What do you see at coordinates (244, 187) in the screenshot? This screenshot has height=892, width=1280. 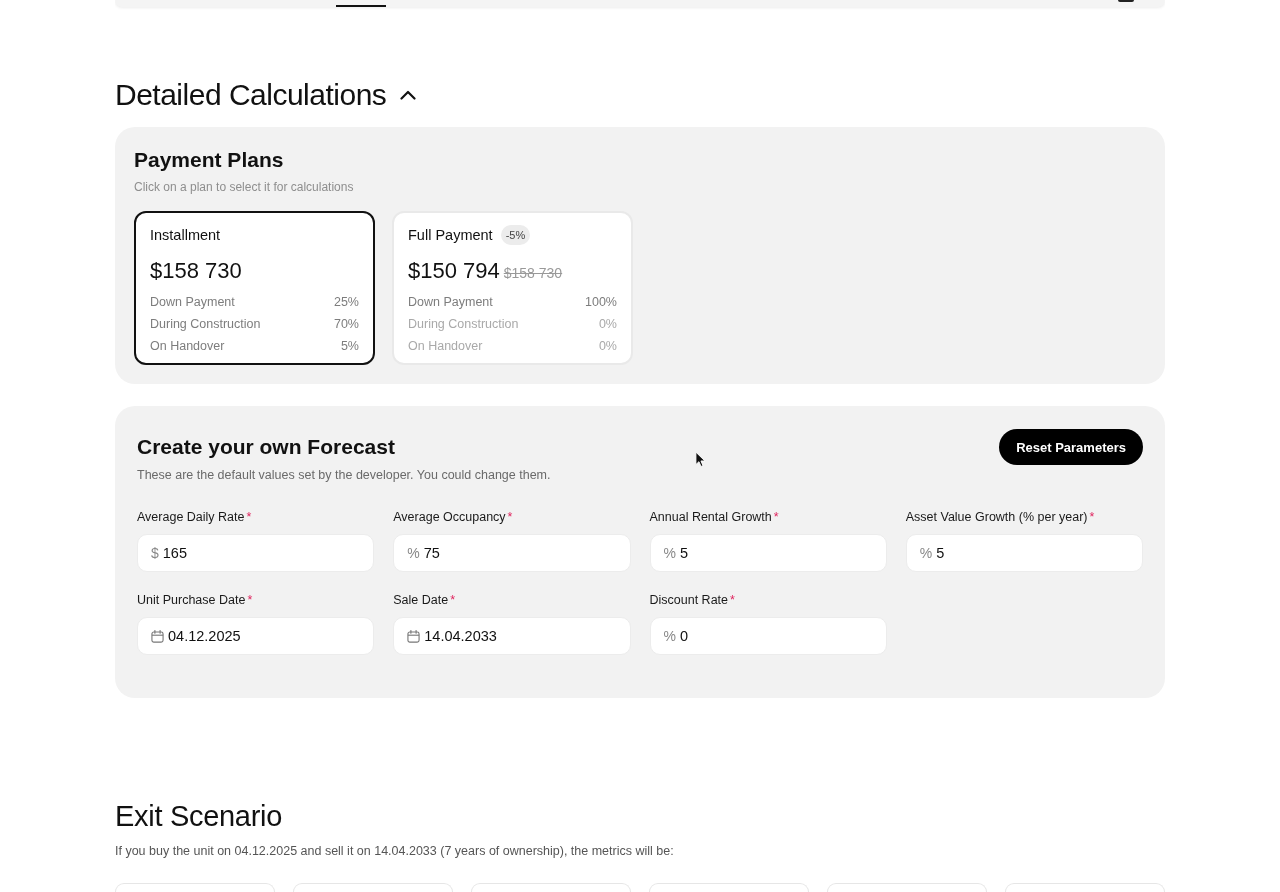 I see `panel-subtitle: Click on a plan to select it for calculations` at bounding box center [244, 187].